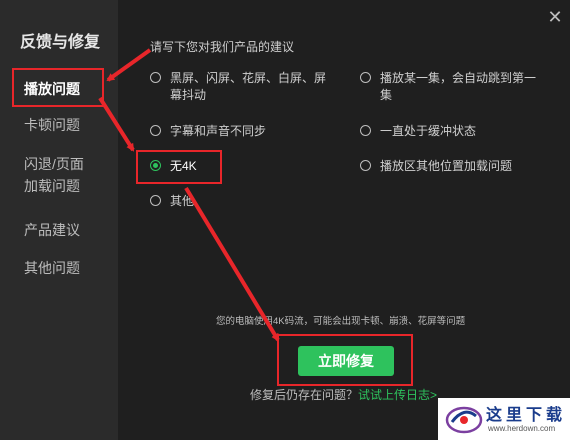 This screenshot has height=440, width=570. Describe the element at coordinates (52, 125) in the screenshot. I see `sidebar-item-stutter: 卡顿问题` at that location.